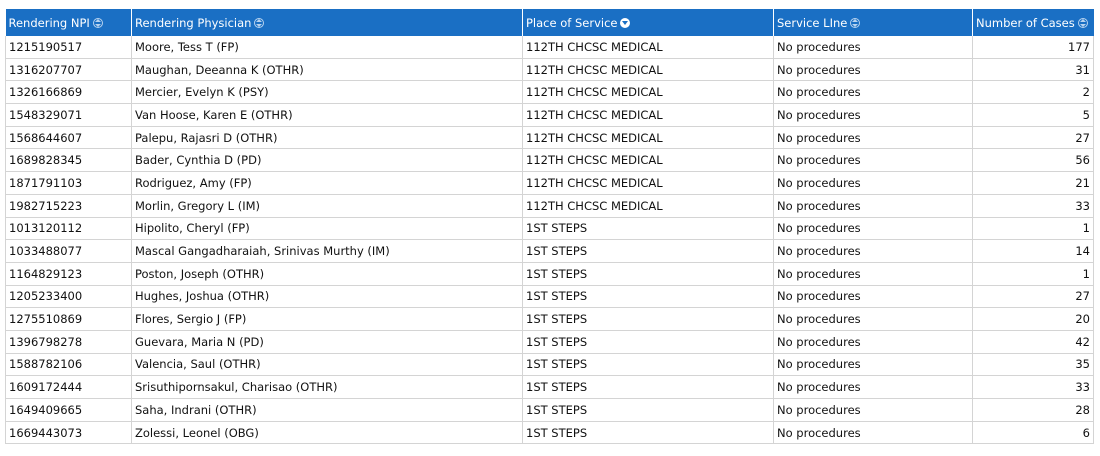 The width and height of the screenshot is (1100, 456). I want to click on column-header-label: Service LIne, so click(812, 22).